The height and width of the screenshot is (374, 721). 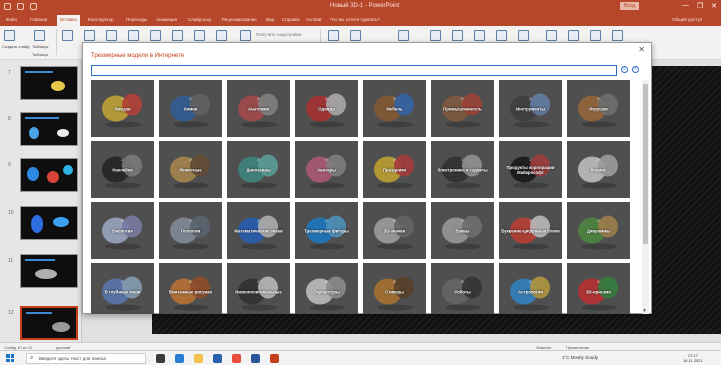 What do you see at coordinates (630, 6) in the screenshot?
I see `signin-button: Вход` at bounding box center [630, 6].